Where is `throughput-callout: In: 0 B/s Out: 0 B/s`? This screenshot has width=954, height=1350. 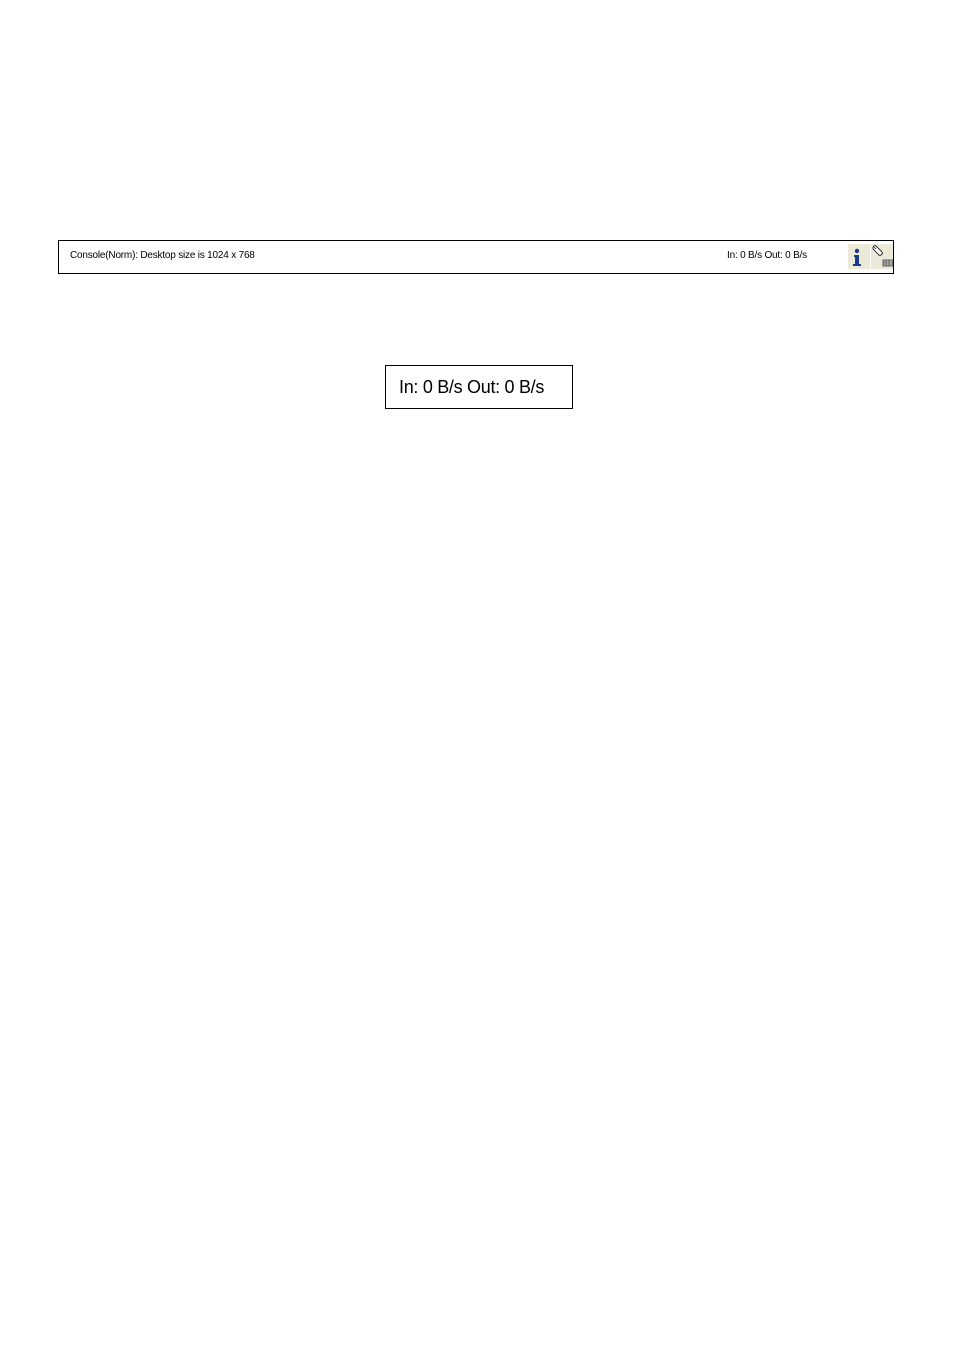 throughput-callout: In: 0 B/s Out: 0 B/s is located at coordinates (479, 387).